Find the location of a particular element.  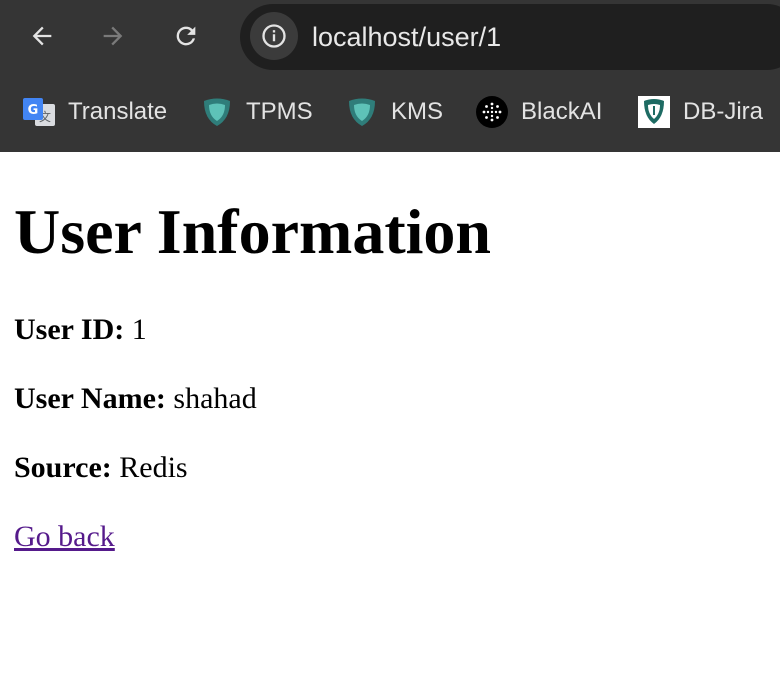

bookmark-translate: 文 G Translate is located at coordinates (94, 112).